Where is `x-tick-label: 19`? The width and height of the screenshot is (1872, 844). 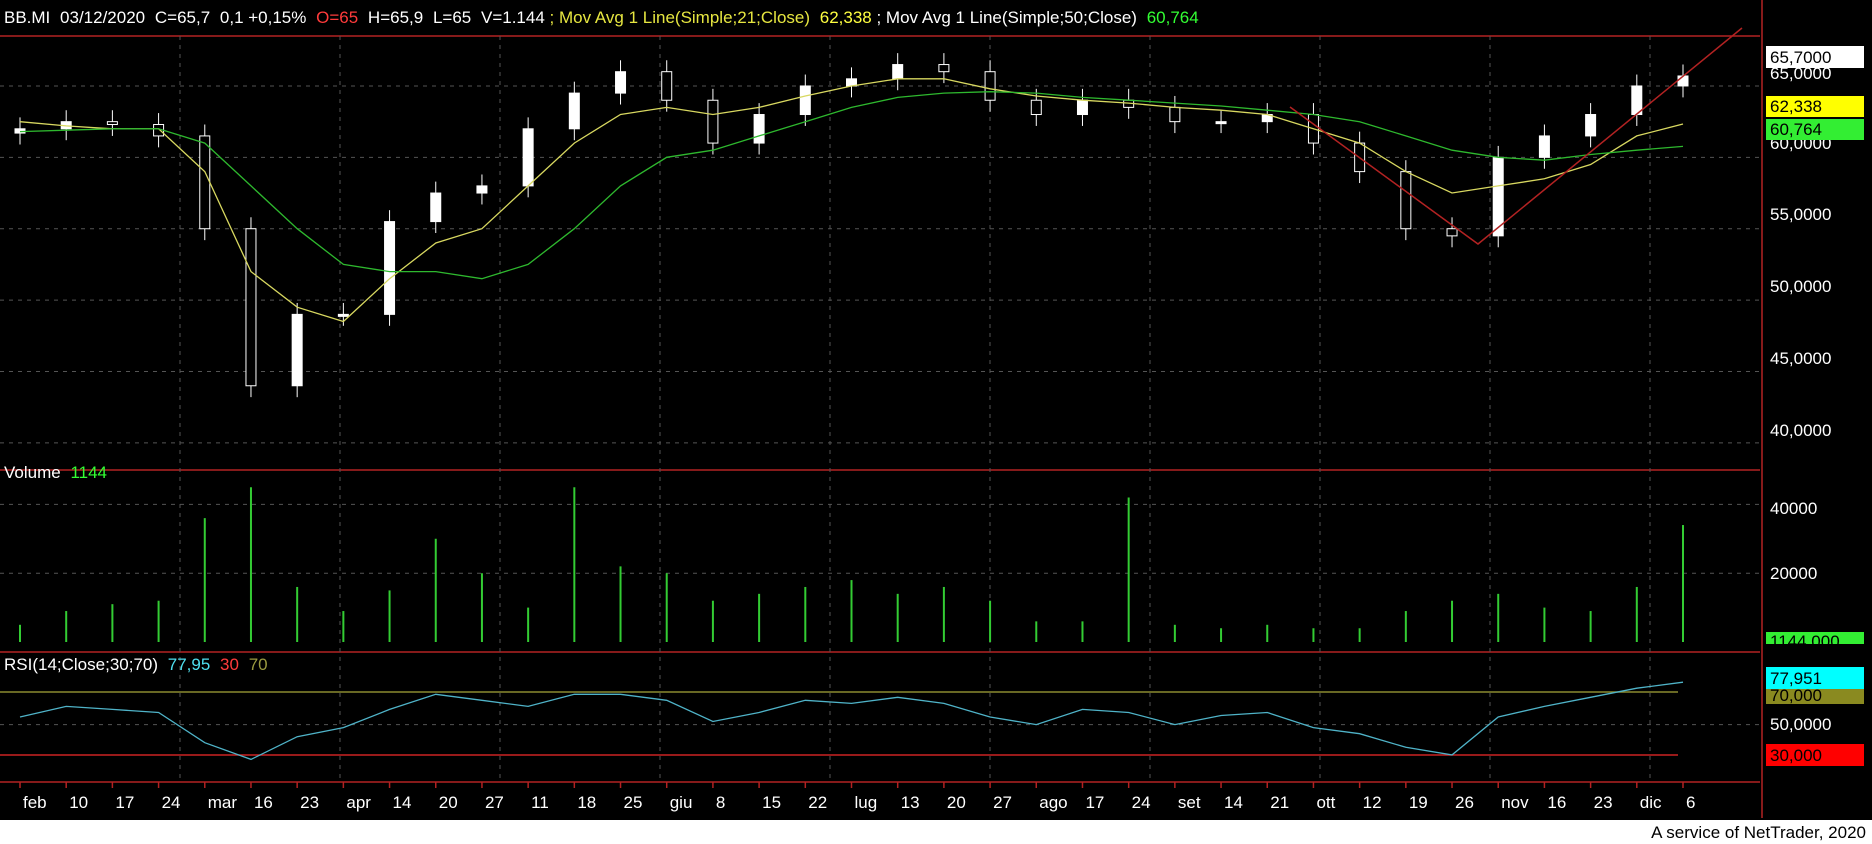 x-tick-label: 19 is located at coordinates (1418, 802).